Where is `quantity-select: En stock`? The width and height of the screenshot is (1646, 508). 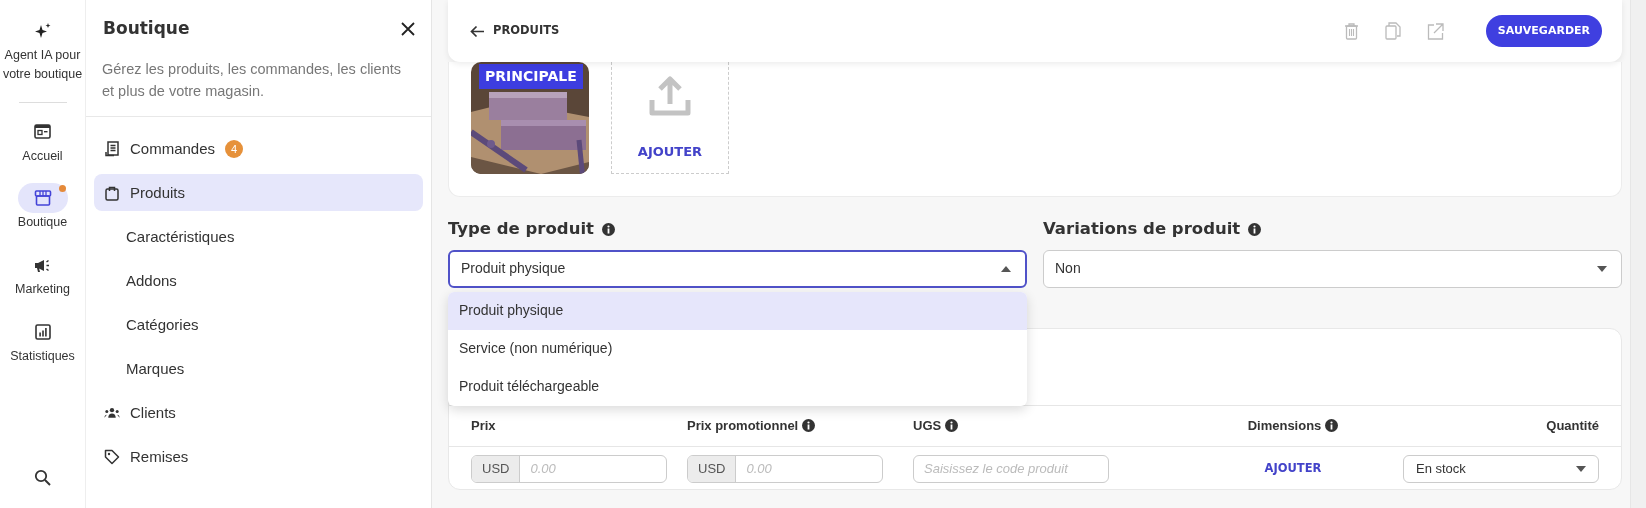
quantity-select: En stock is located at coordinates (1501, 468).